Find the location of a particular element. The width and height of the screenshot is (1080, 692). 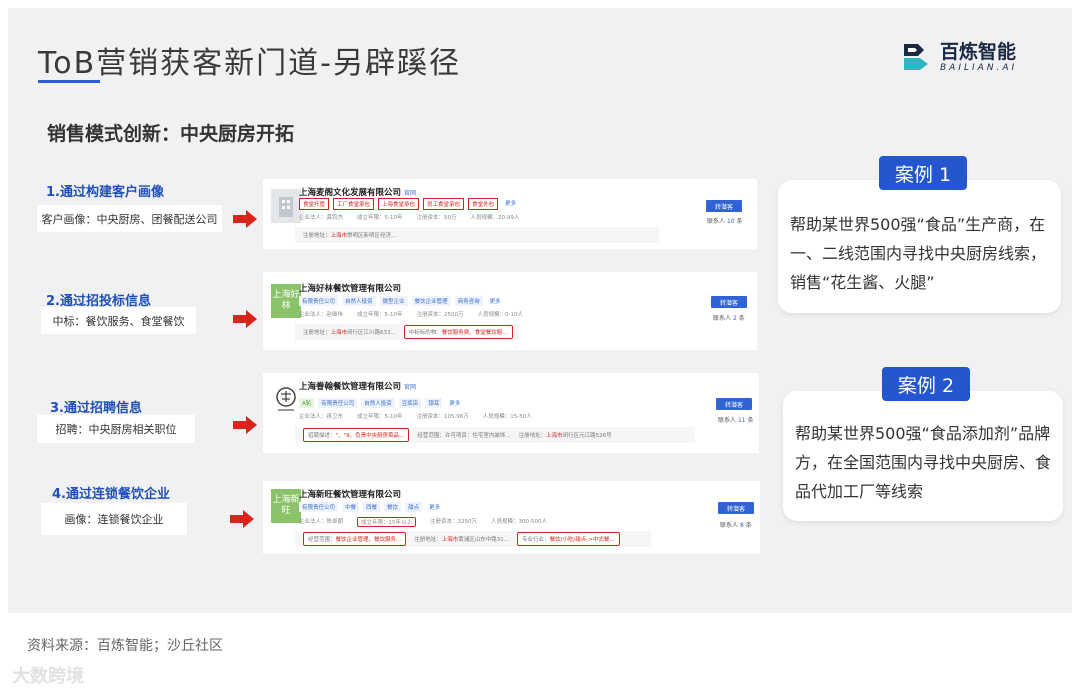

tag-row: 有限责任公司 自然人投资 微型企业 餐饮企业管理 商务咨询 更多 is located at coordinates (401, 301).